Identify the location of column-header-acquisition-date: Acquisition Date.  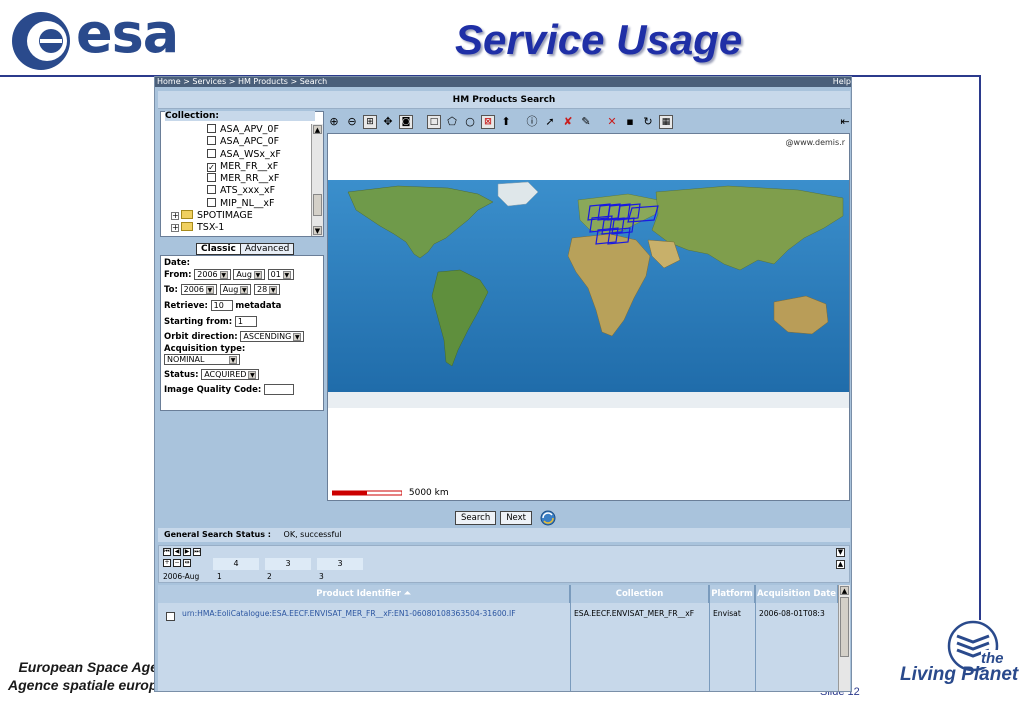
(797, 594).